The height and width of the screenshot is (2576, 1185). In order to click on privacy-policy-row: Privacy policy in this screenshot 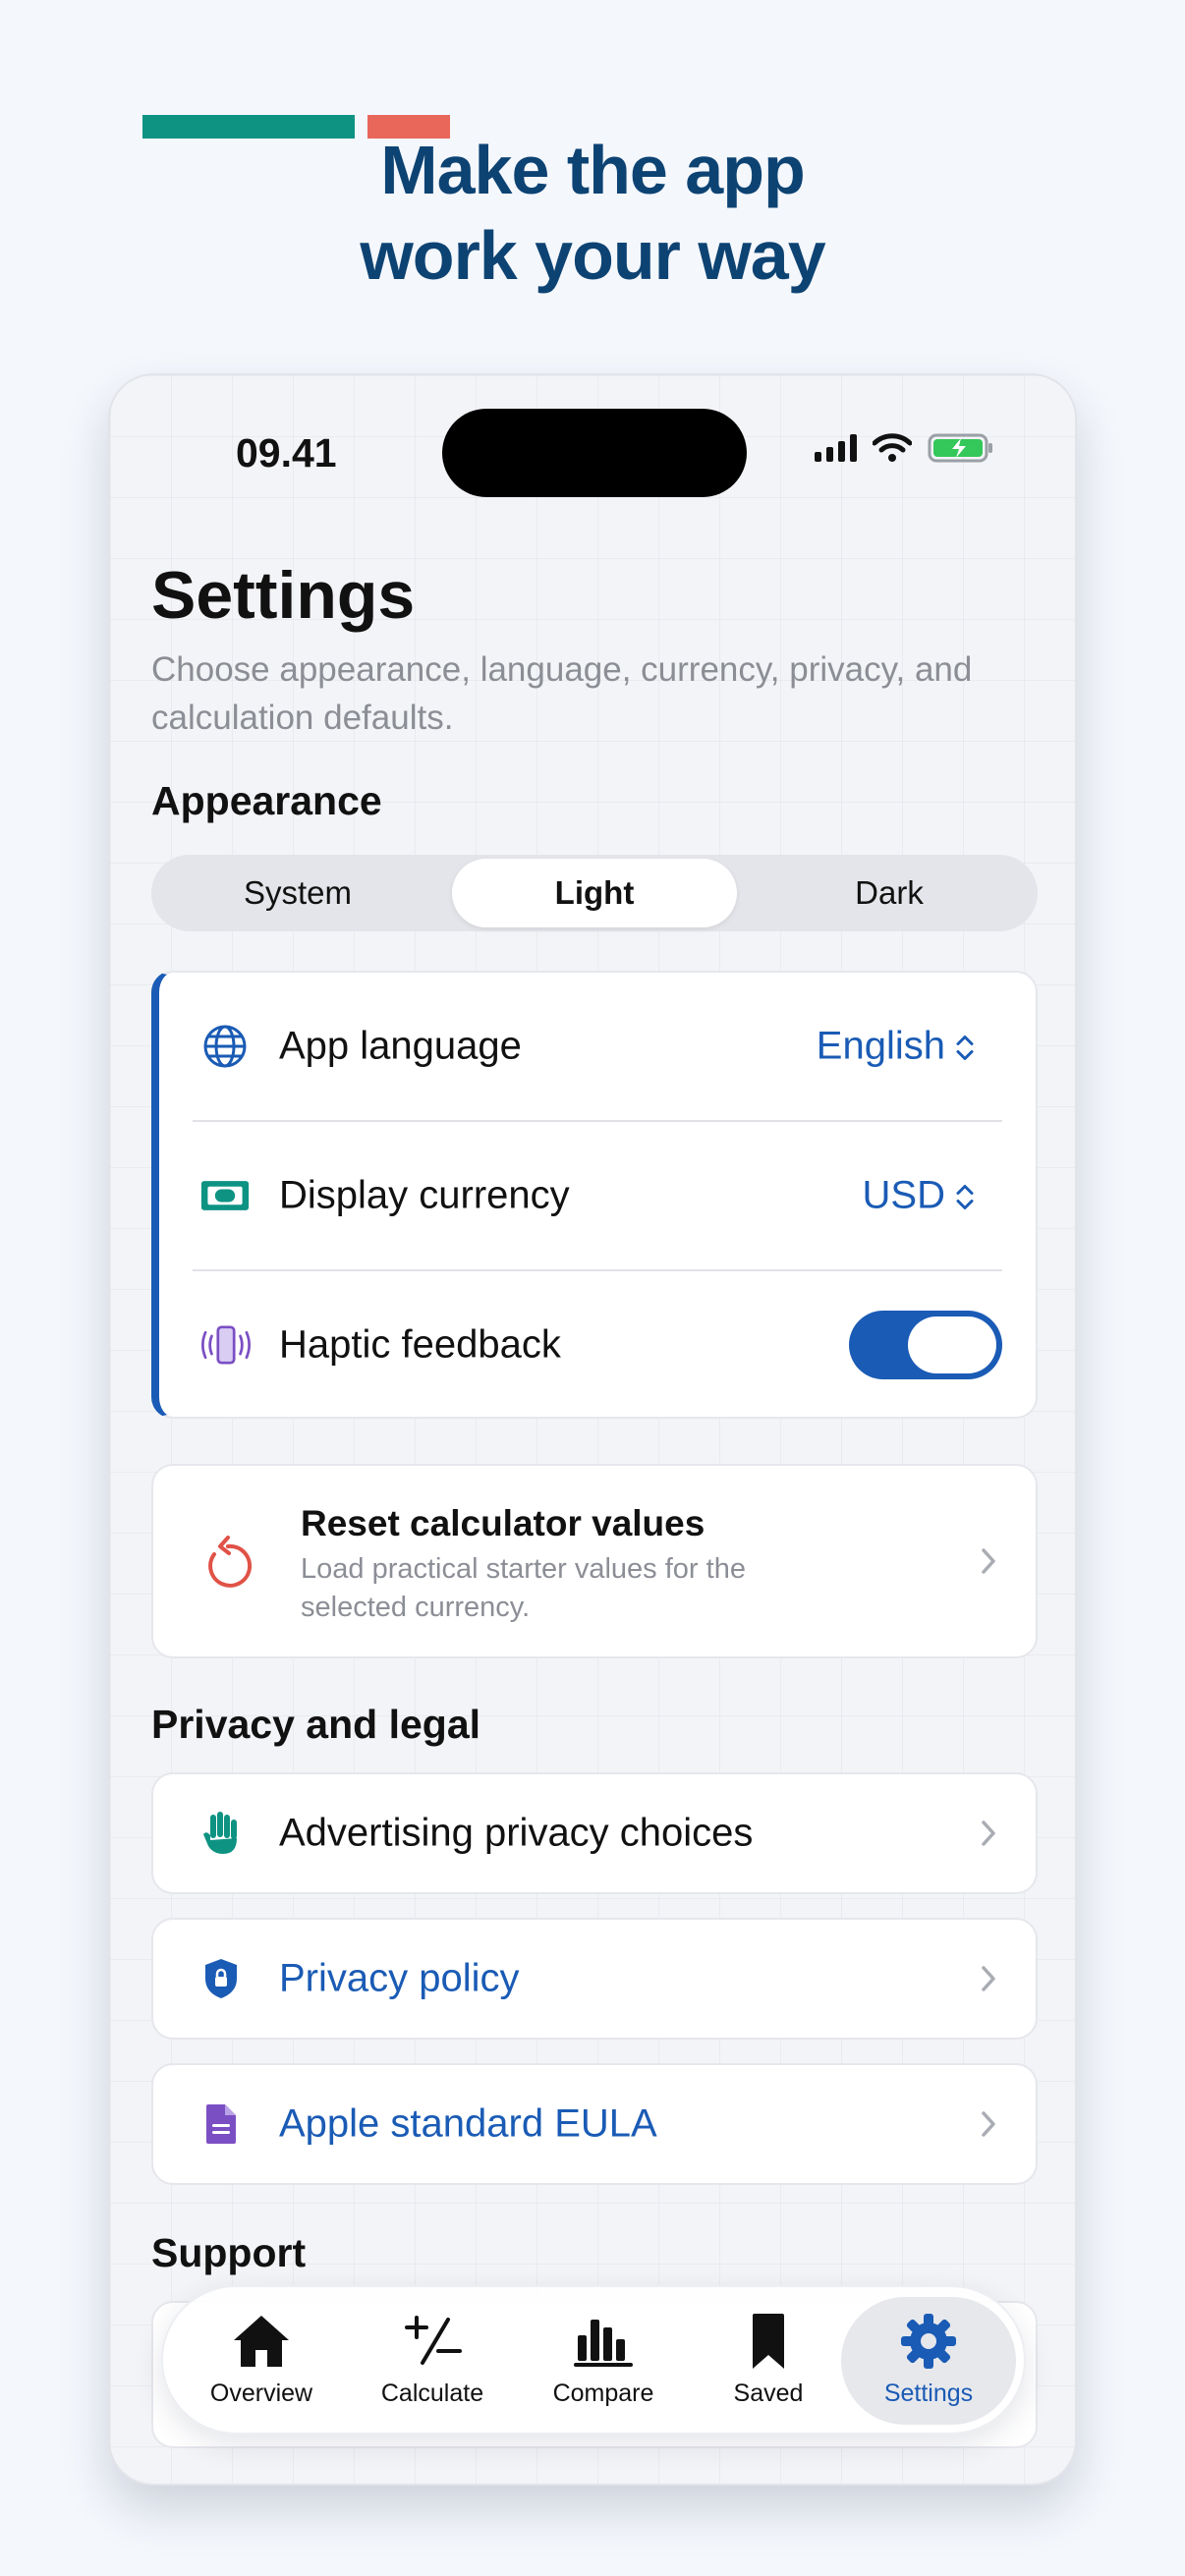, I will do `click(594, 1979)`.